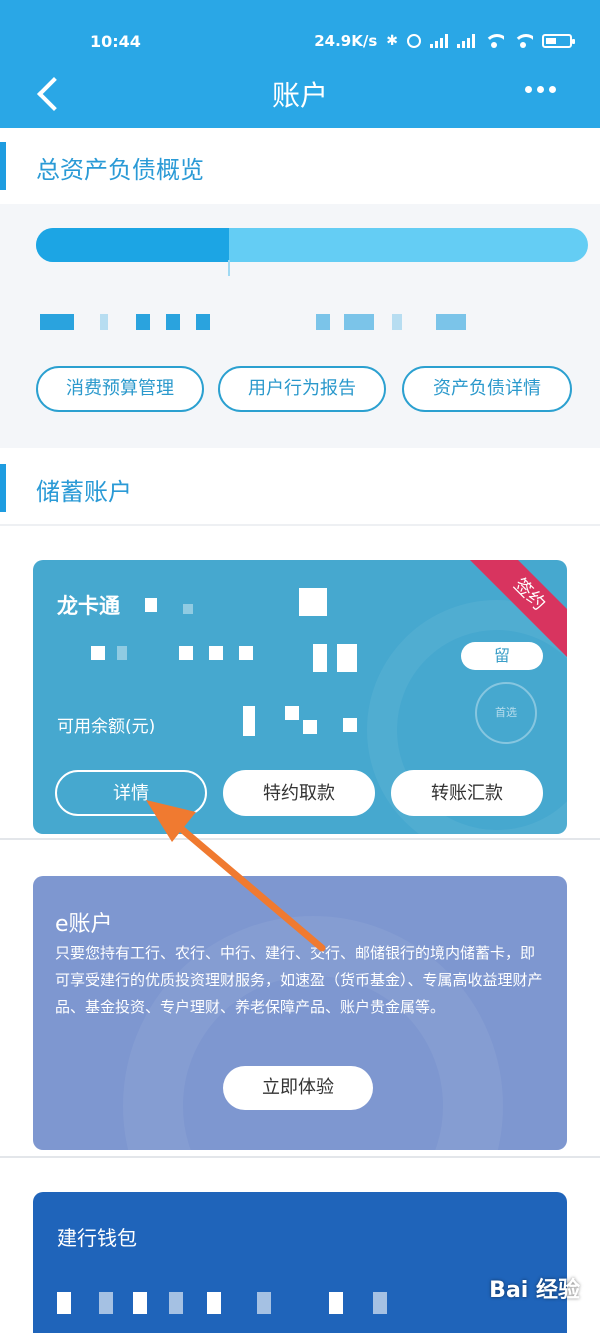 The height and width of the screenshot is (1333, 600). Describe the element at coordinates (558, 41) in the screenshot. I see `battery-icon` at that location.